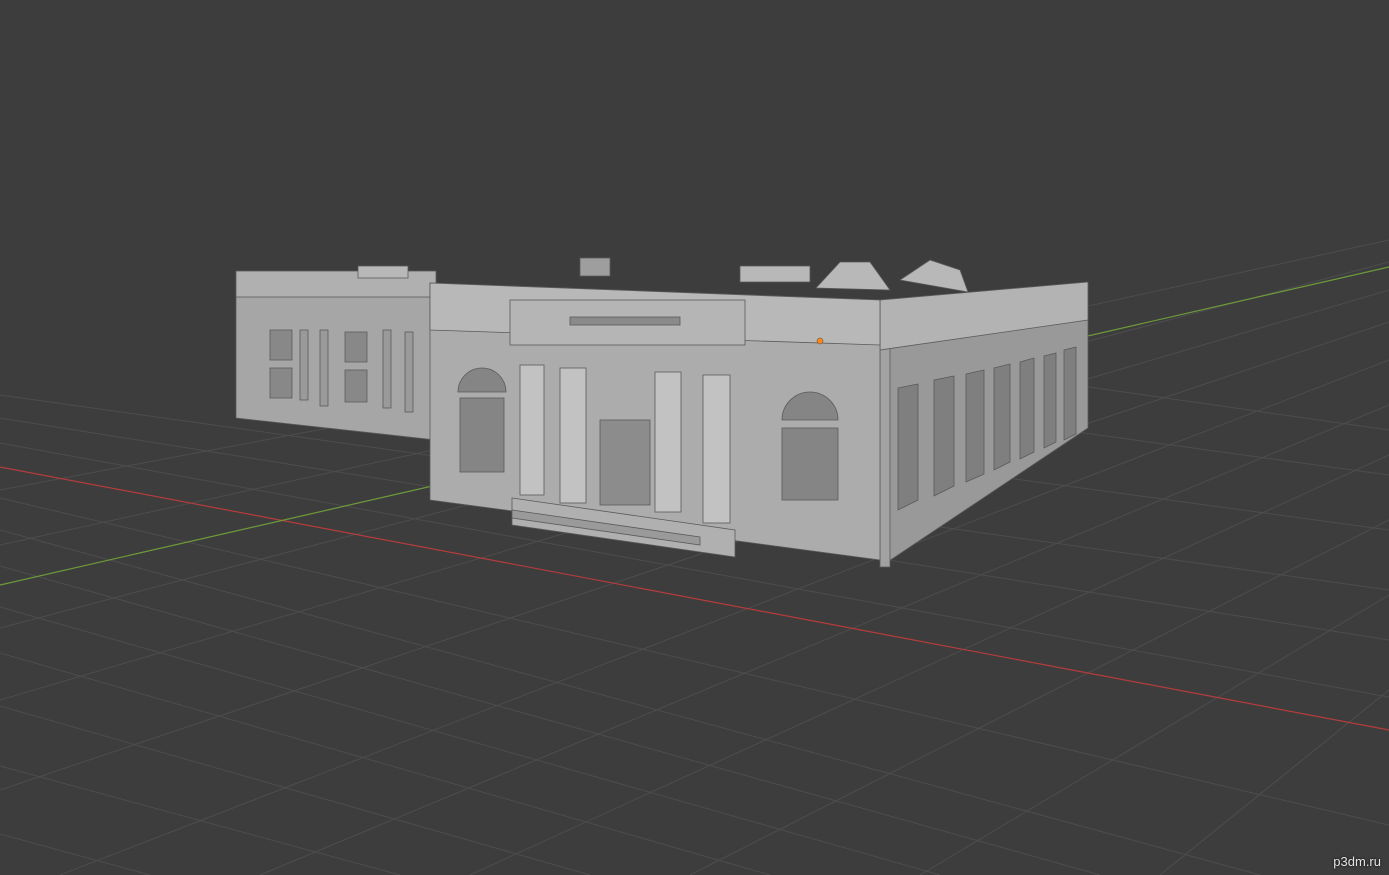  What do you see at coordinates (1357, 861) in the screenshot?
I see `watermark: p3dm.ru` at bounding box center [1357, 861].